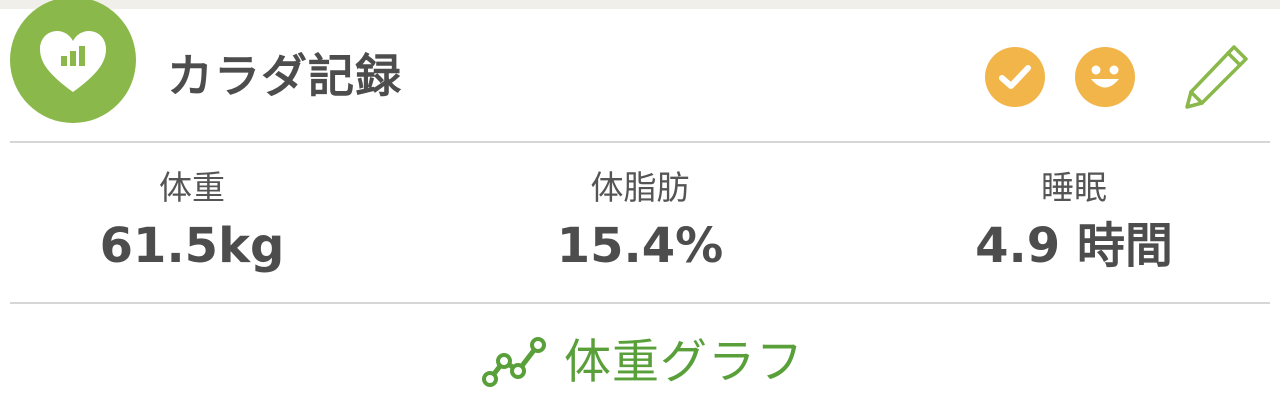 This screenshot has height=415, width=1280. Describe the element at coordinates (1074, 187) in the screenshot. I see `sleep-label: 睡眠` at that location.